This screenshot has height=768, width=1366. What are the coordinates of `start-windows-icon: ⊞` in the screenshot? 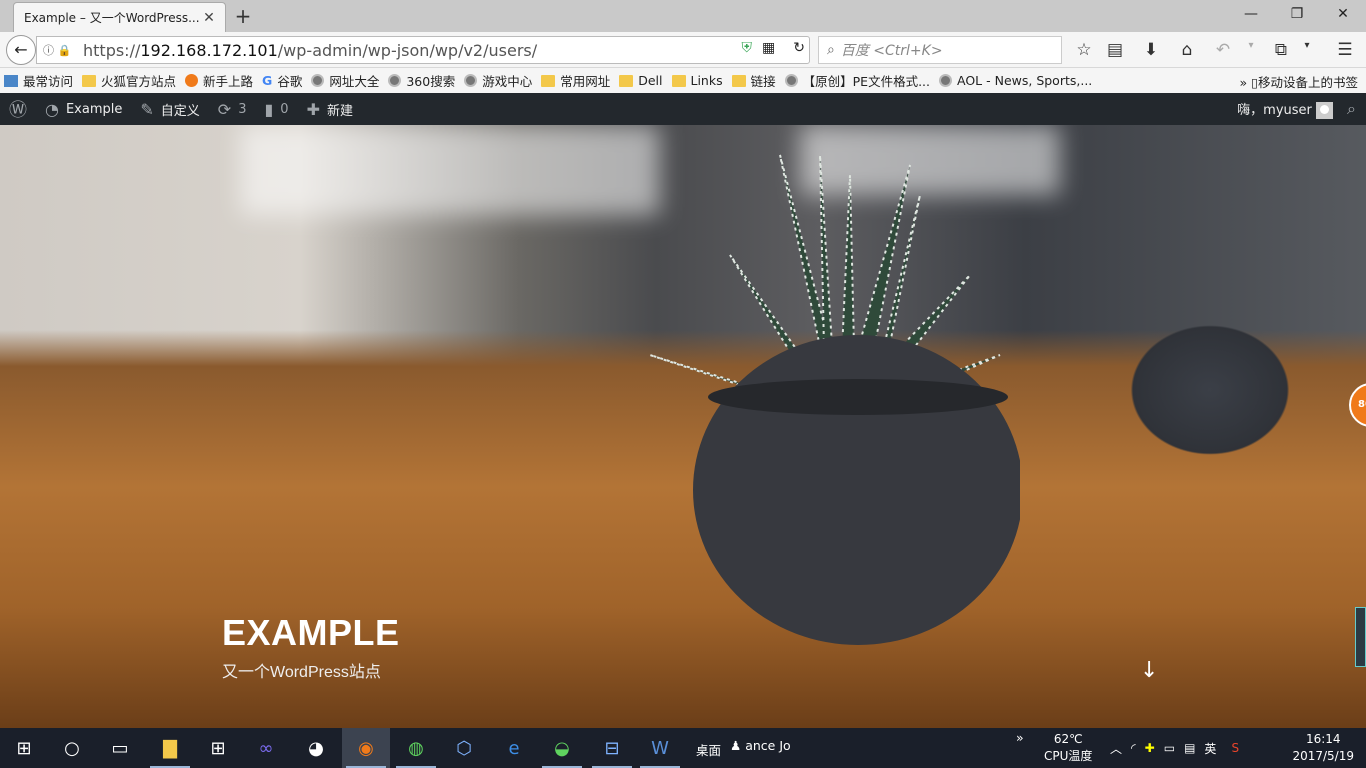 It's located at (24, 748).